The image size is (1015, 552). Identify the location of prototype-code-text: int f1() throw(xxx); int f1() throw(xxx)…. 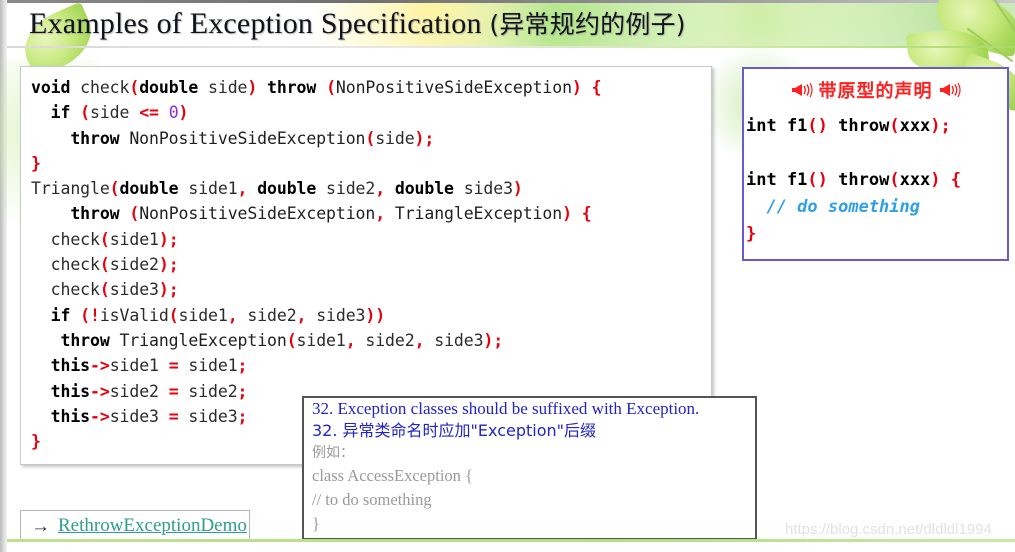
(875, 175).